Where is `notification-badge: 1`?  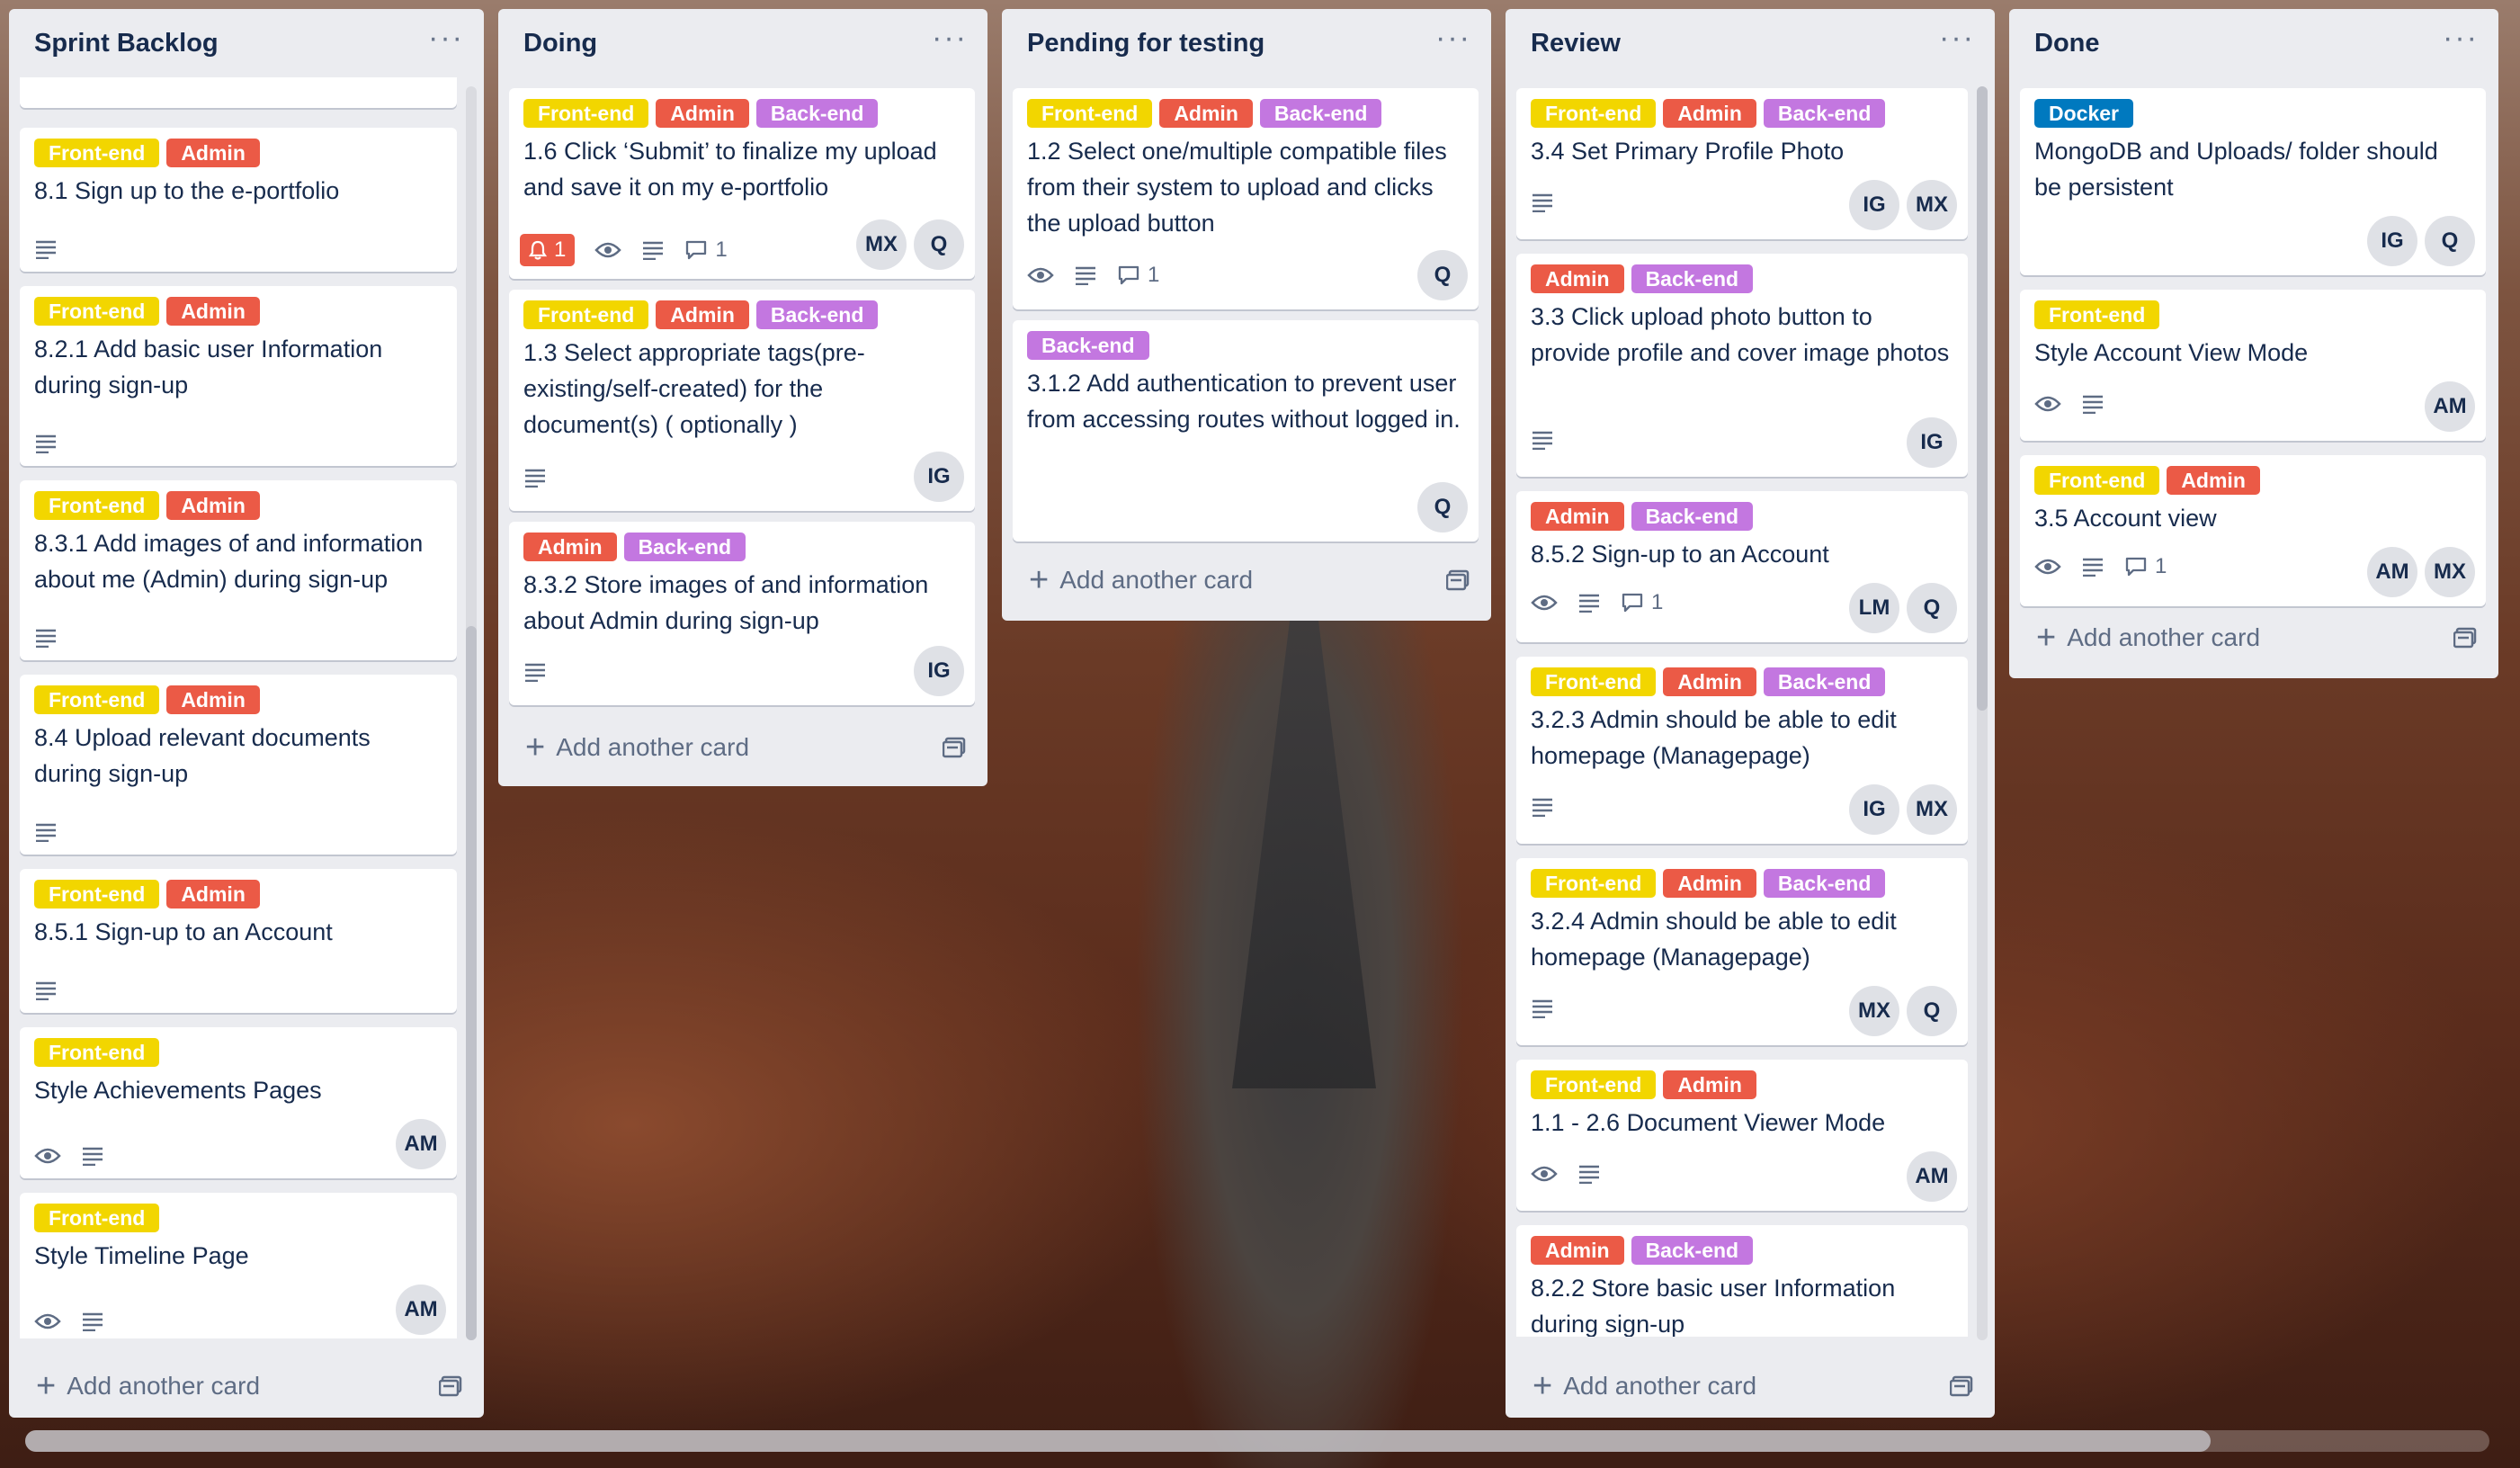
notification-badge: 1 is located at coordinates (548, 250).